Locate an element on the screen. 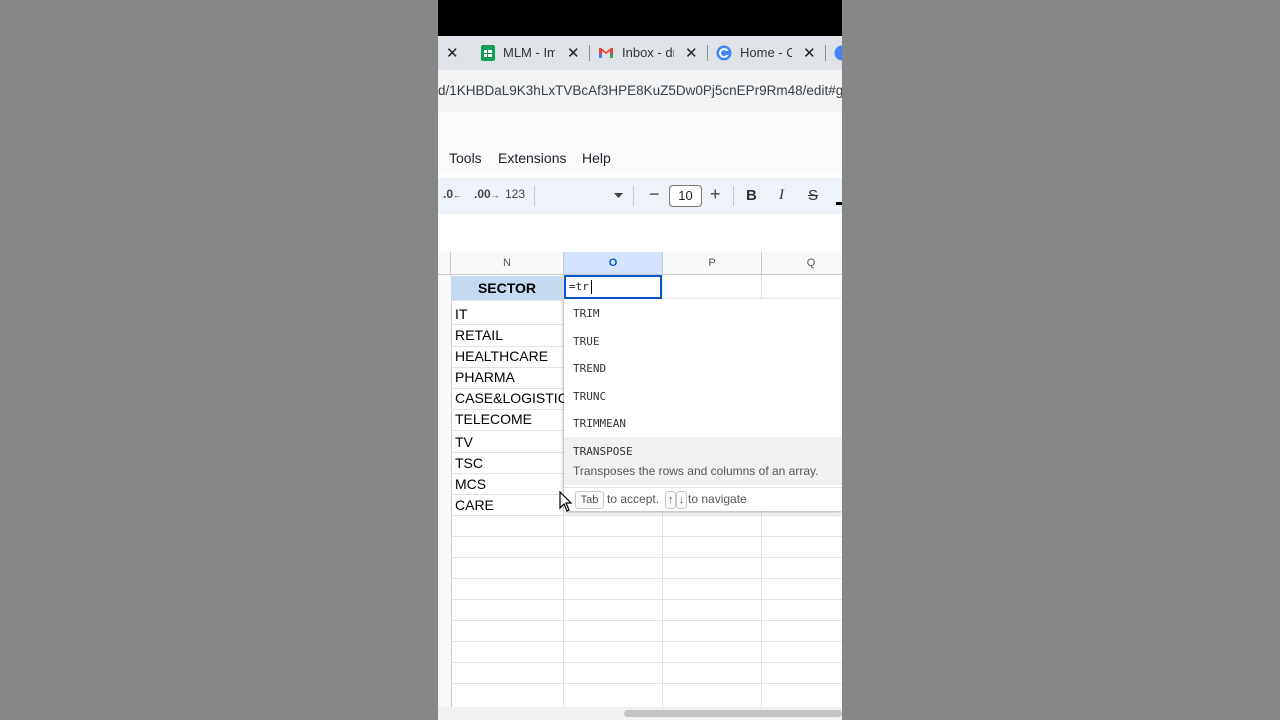 This screenshot has width=1280, height=720. column-header-n: N is located at coordinates (507, 263).